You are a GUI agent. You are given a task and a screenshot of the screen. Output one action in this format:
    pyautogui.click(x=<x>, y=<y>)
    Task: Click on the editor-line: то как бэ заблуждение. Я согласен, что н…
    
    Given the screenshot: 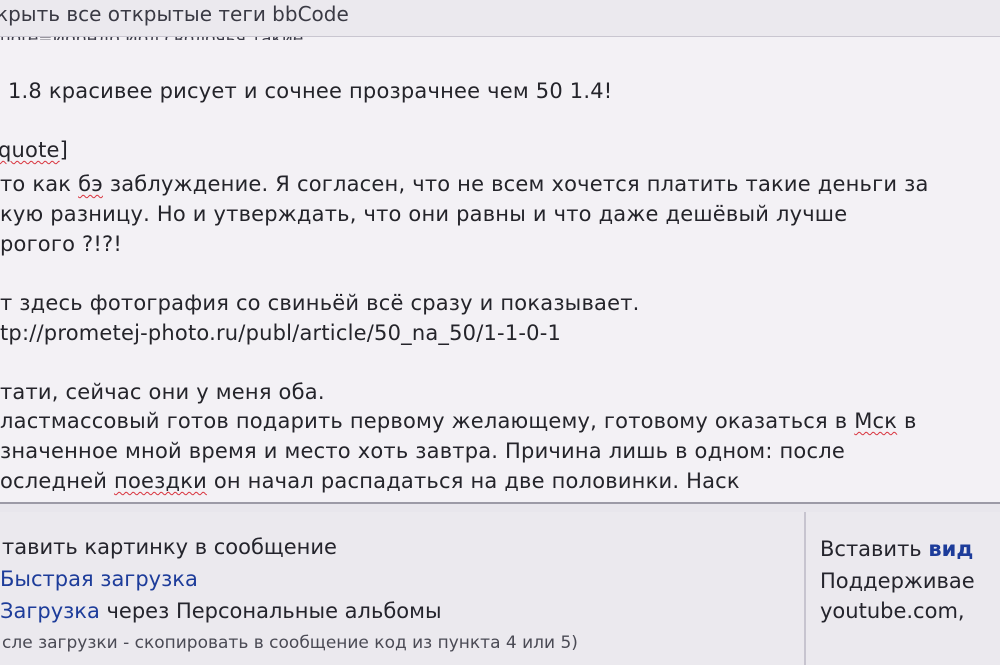 What is the action you would take?
    pyautogui.click(x=464, y=184)
    